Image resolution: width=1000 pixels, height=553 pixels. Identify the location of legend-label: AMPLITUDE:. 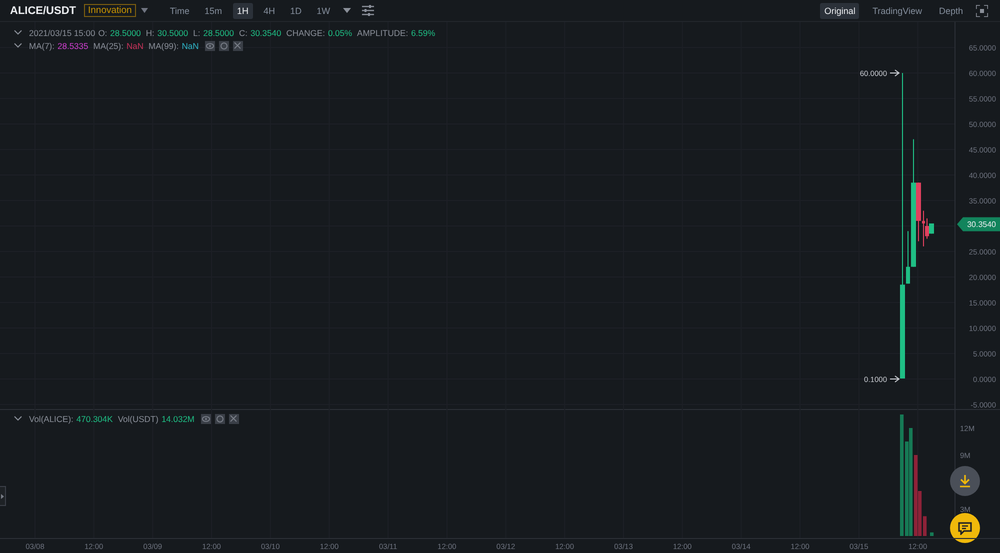
(382, 33).